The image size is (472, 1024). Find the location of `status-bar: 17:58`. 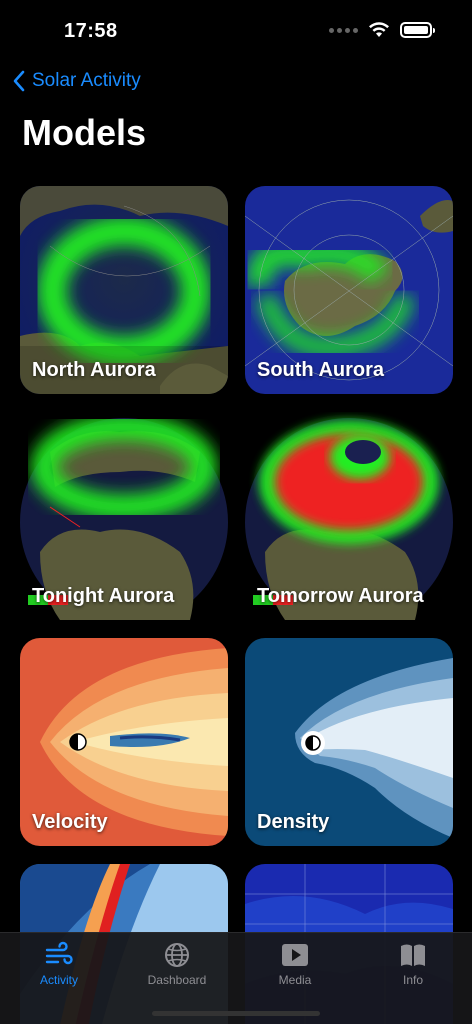

status-bar: 17:58 is located at coordinates (236, 30).